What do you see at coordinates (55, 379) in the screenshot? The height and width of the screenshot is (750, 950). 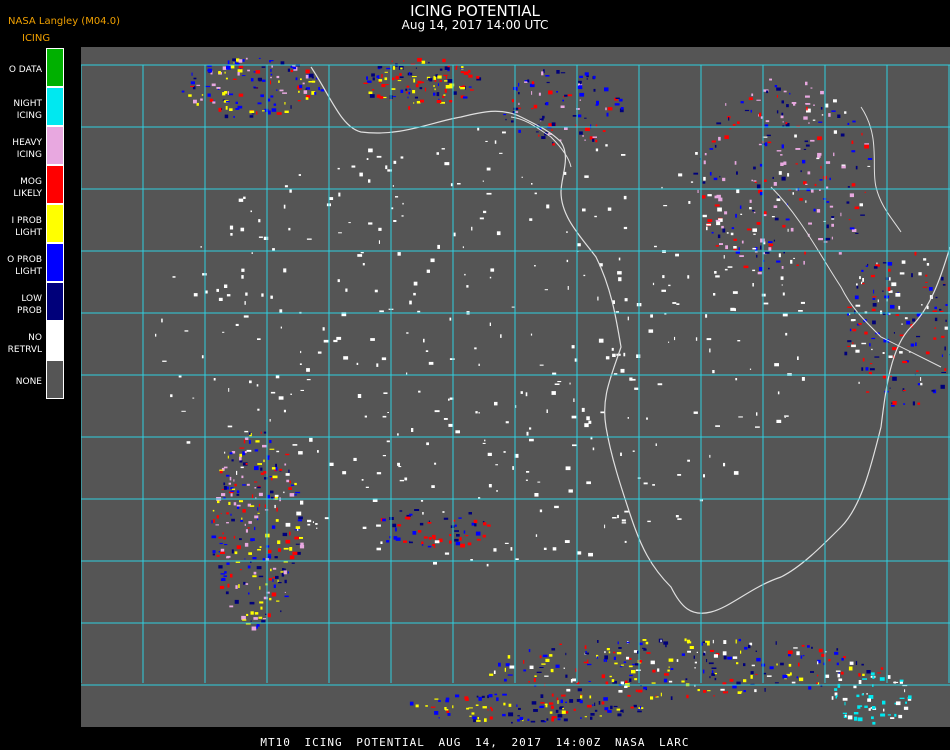 I see `legend-swatch-none` at bounding box center [55, 379].